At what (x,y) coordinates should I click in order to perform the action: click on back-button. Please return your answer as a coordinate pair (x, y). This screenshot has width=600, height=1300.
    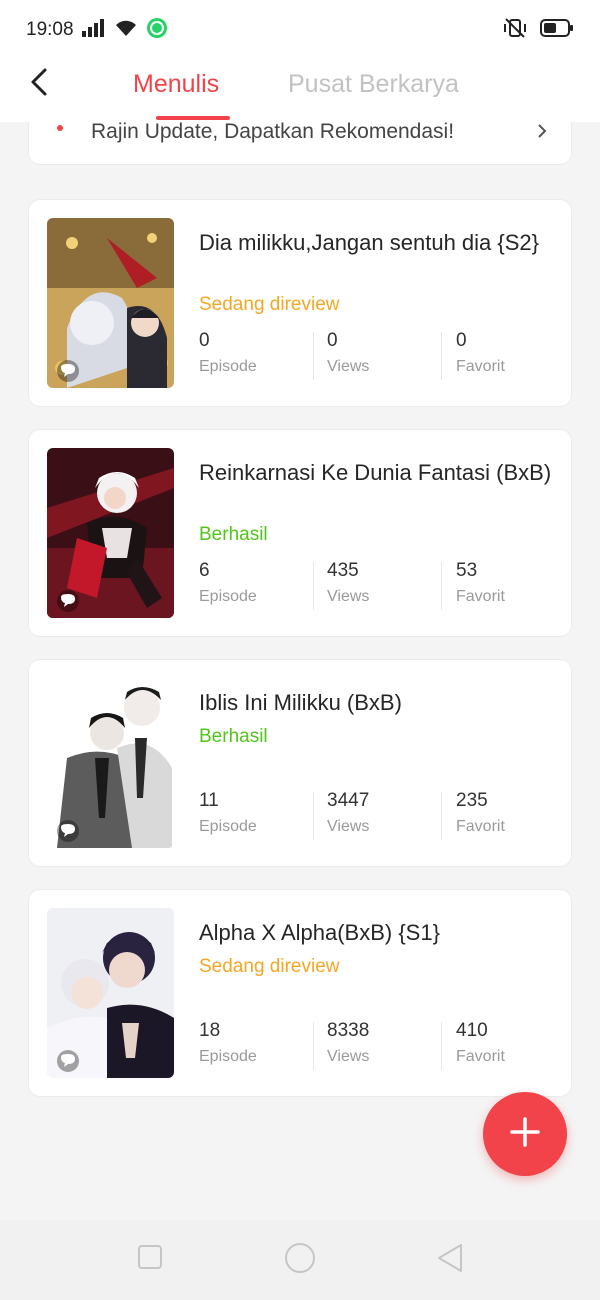
    Looking at the image, I should click on (39, 84).